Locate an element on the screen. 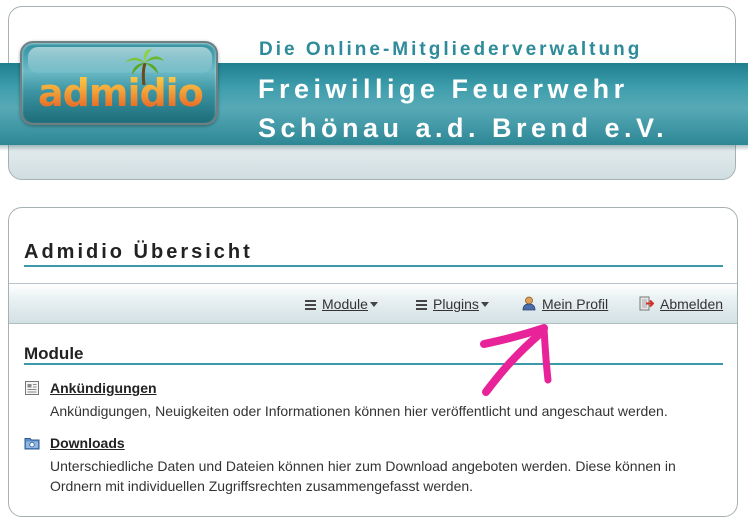 The width and height of the screenshot is (748, 517). module-link-downloads: Downloads is located at coordinates (87, 443).